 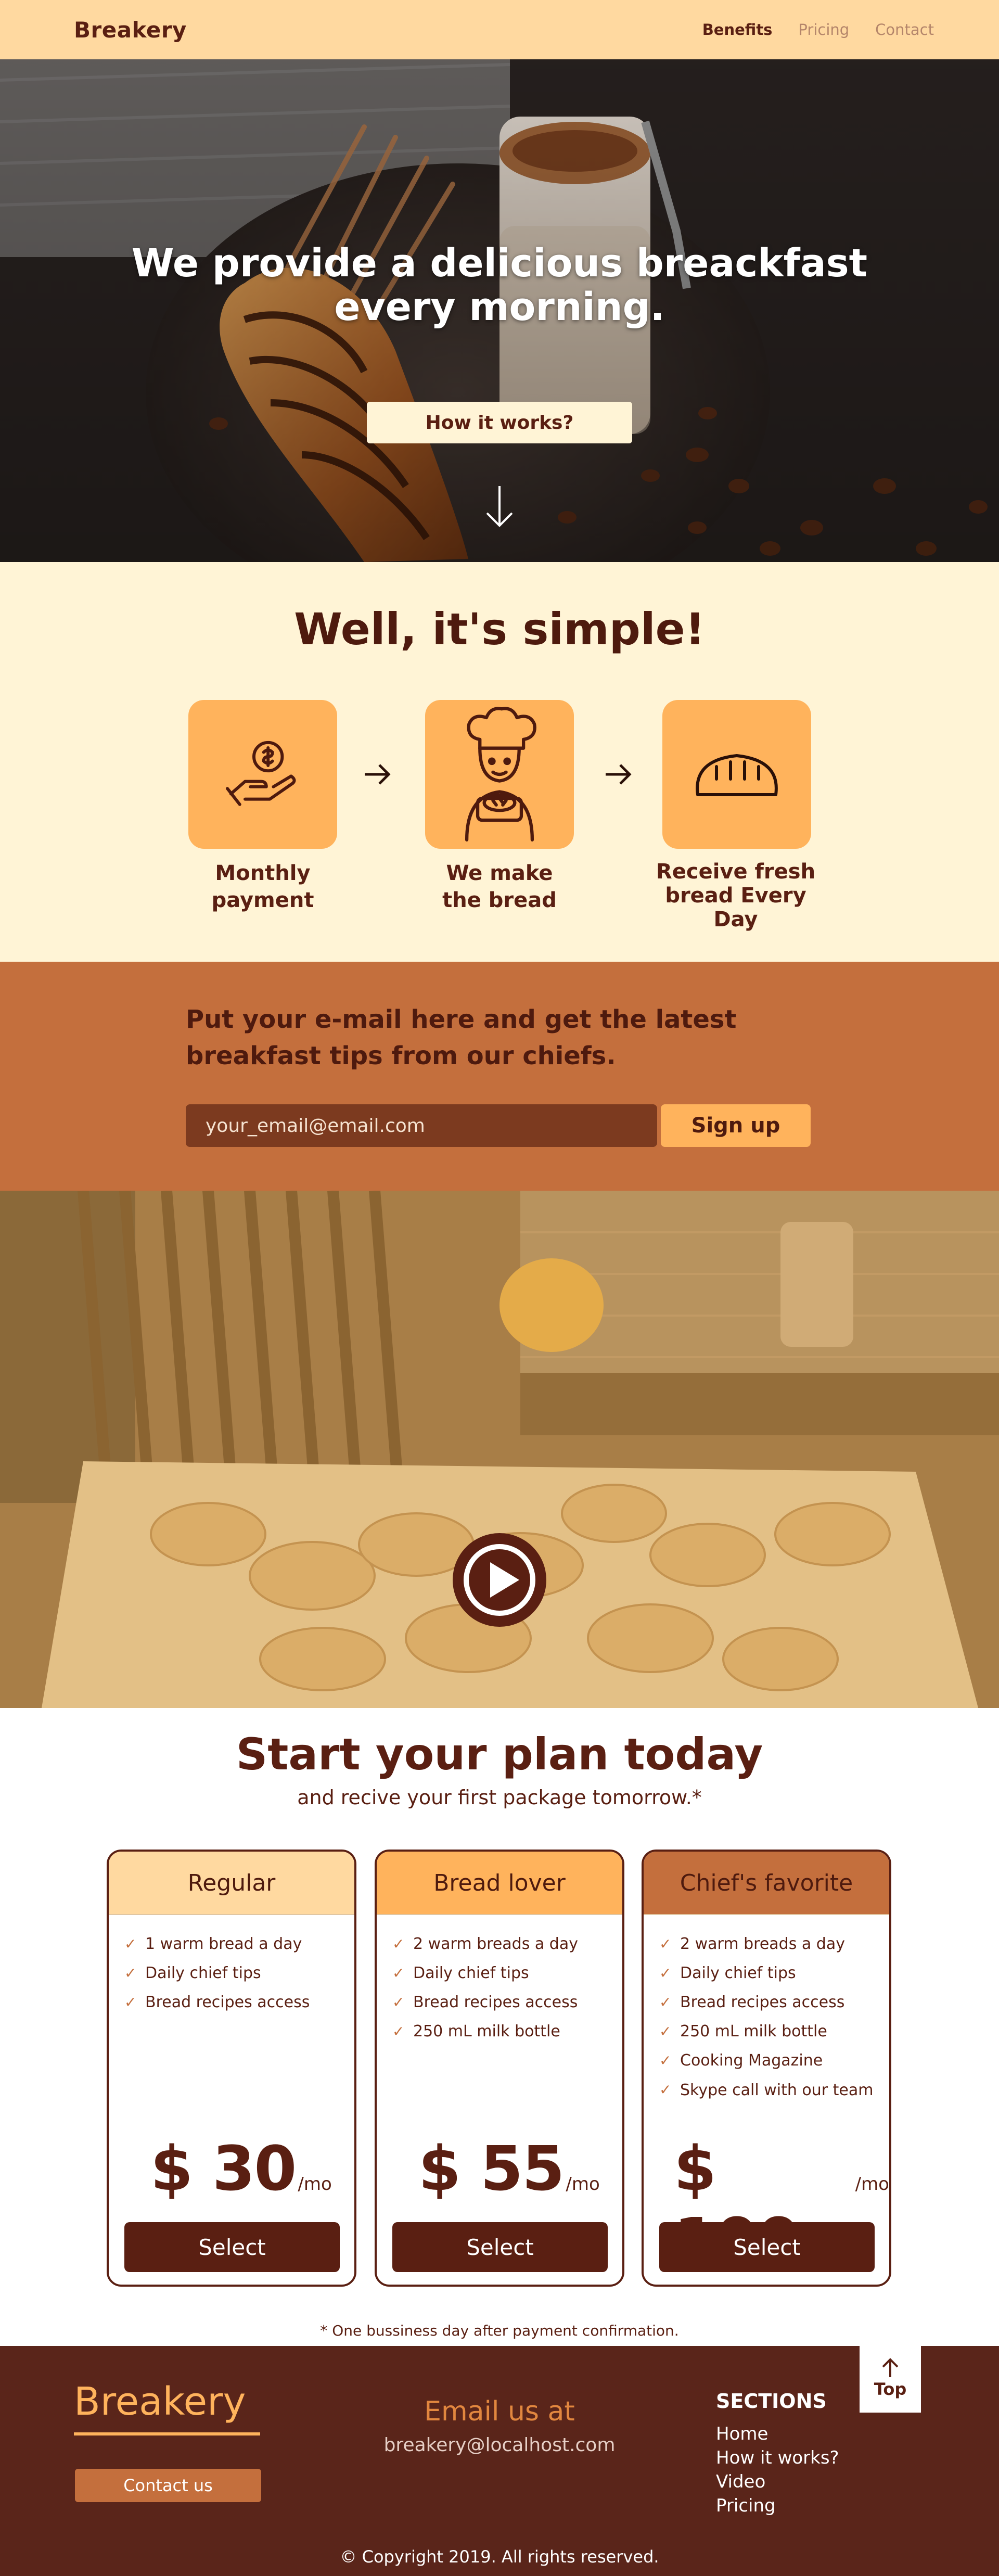 I want to click on plan-name: Regular, so click(x=231, y=1883).